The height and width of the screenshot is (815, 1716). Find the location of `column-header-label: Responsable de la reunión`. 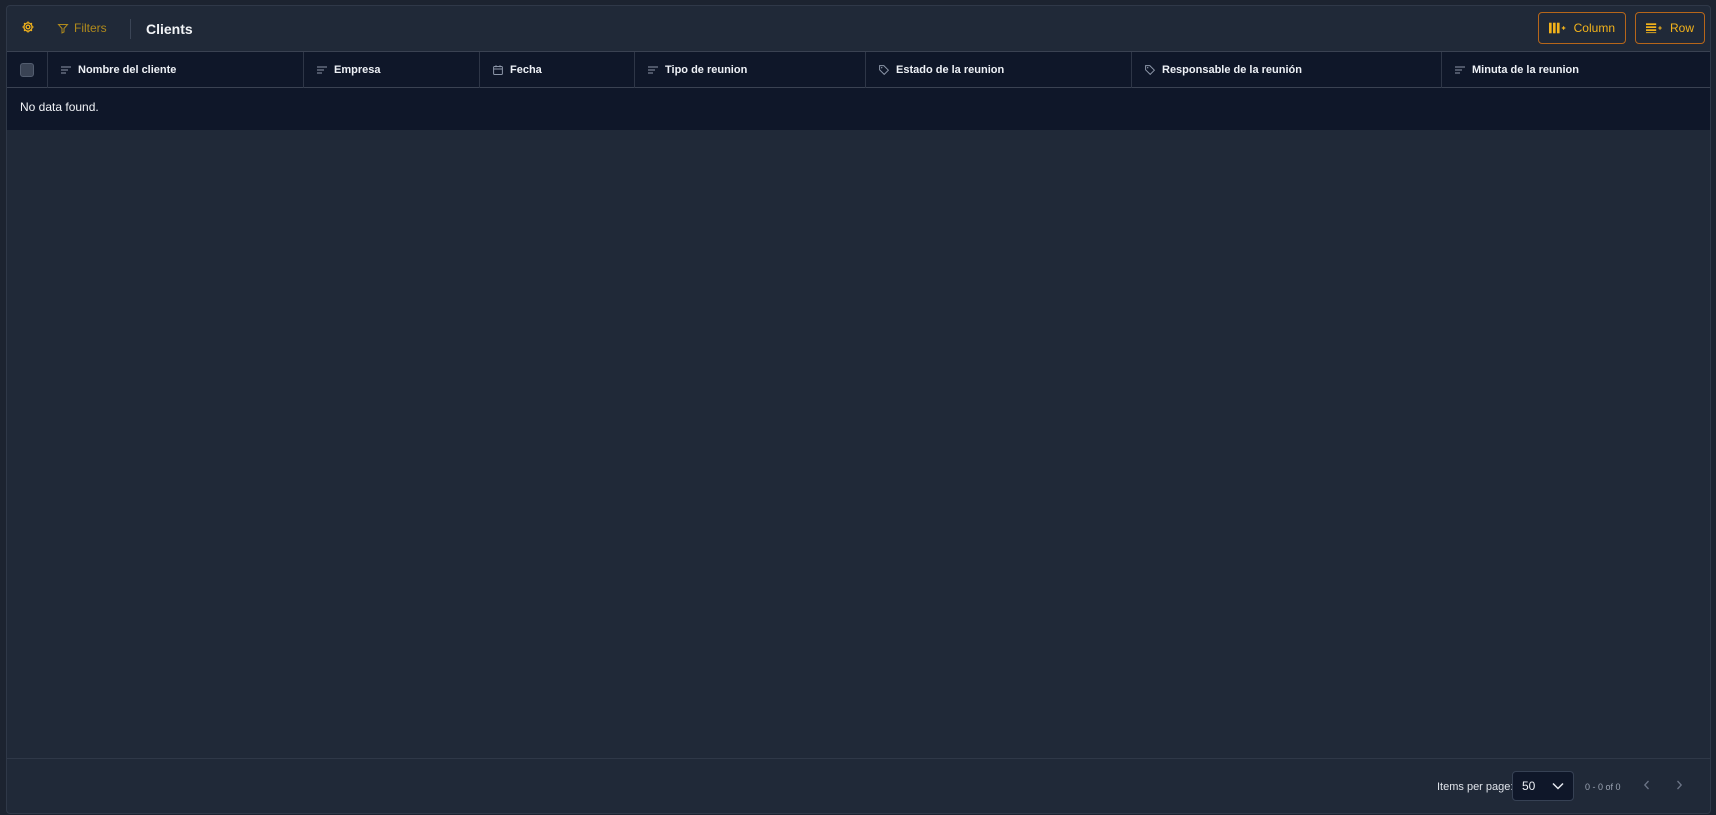

column-header-label: Responsable de la reunión is located at coordinates (1232, 70).